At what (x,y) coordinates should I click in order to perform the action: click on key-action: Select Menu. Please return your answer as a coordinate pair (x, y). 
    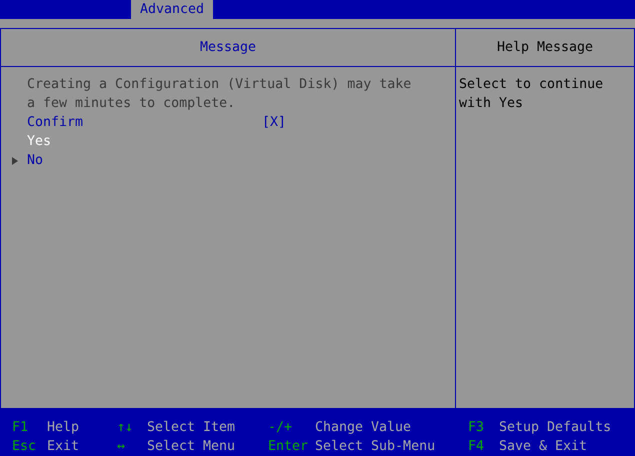
    Looking at the image, I should click on (191, 447).